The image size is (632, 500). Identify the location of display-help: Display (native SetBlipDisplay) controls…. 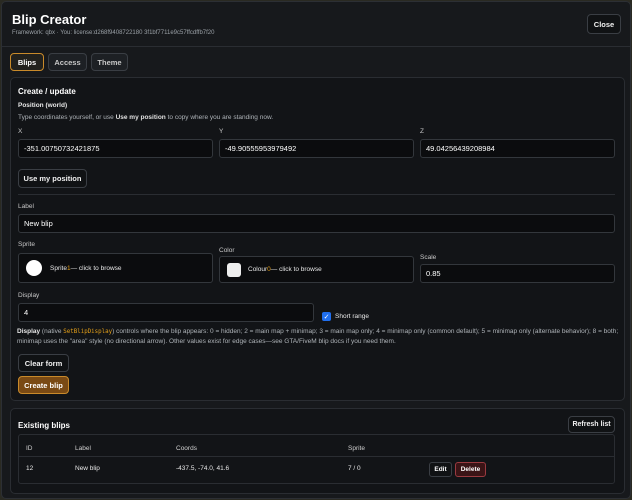
(318, 336).